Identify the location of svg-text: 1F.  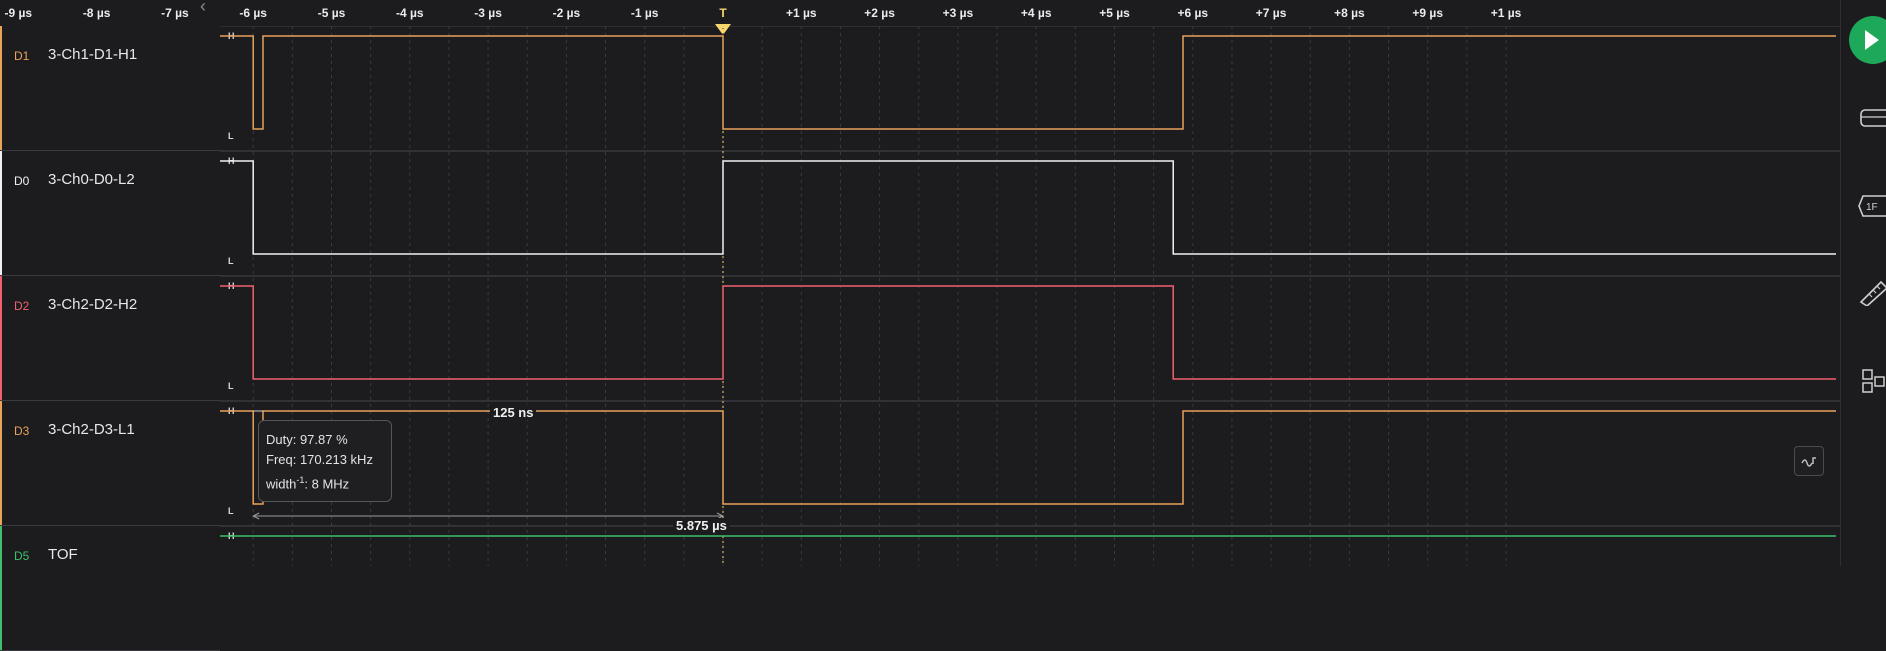
(1872, 207).